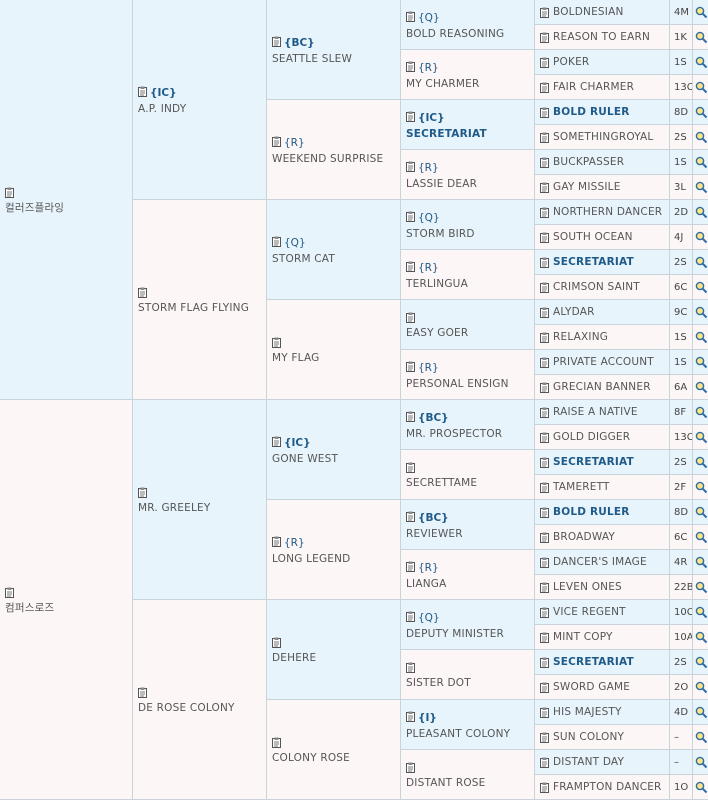 The image size is (708, 800). What do you see at coordinates (468, 275) in the screenshot?
I see `gen4-horse-6: {R} TERLINGUA` at bounding box center [468, 275].